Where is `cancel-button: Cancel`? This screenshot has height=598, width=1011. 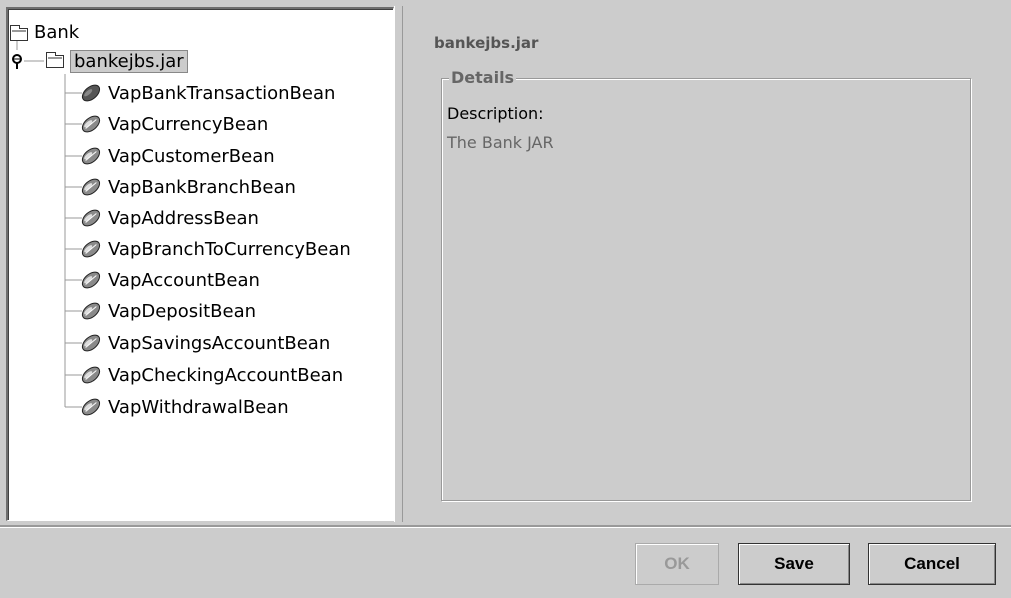 cancel-button: Cancel is located at coordinates (932, 564).